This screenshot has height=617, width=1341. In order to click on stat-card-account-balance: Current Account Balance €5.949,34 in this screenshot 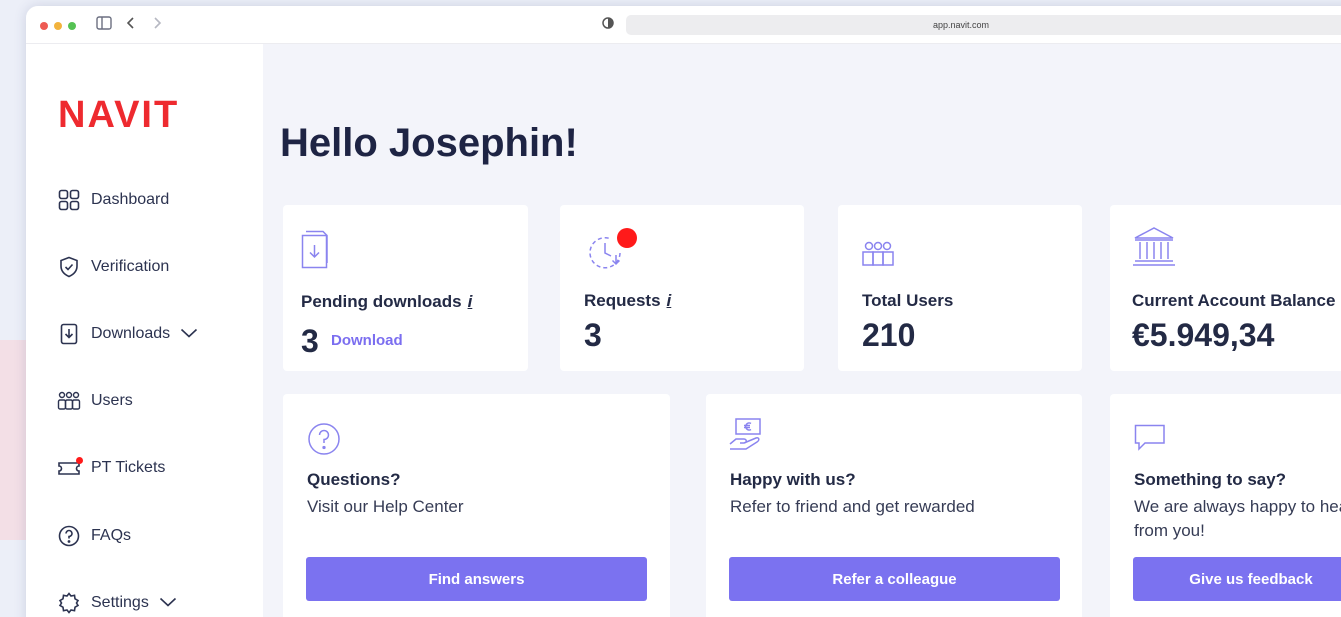, I will do `click(1225, 288)`.